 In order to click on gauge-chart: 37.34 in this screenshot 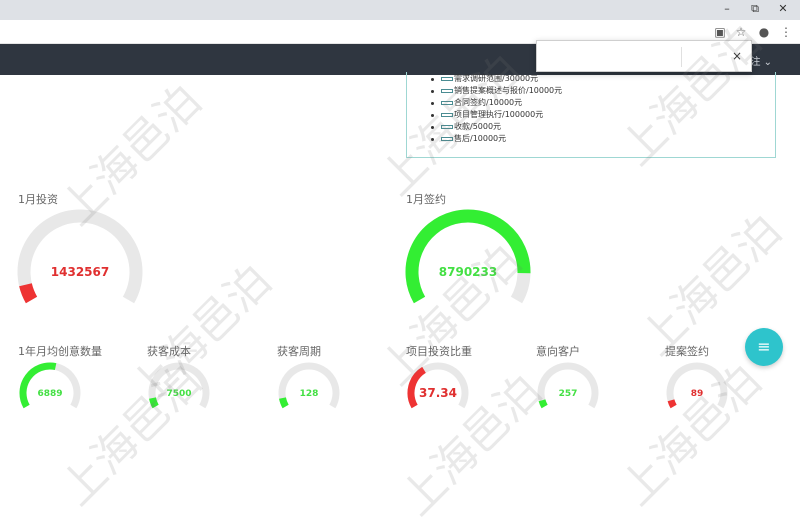, I will do `click(438, 385)`.